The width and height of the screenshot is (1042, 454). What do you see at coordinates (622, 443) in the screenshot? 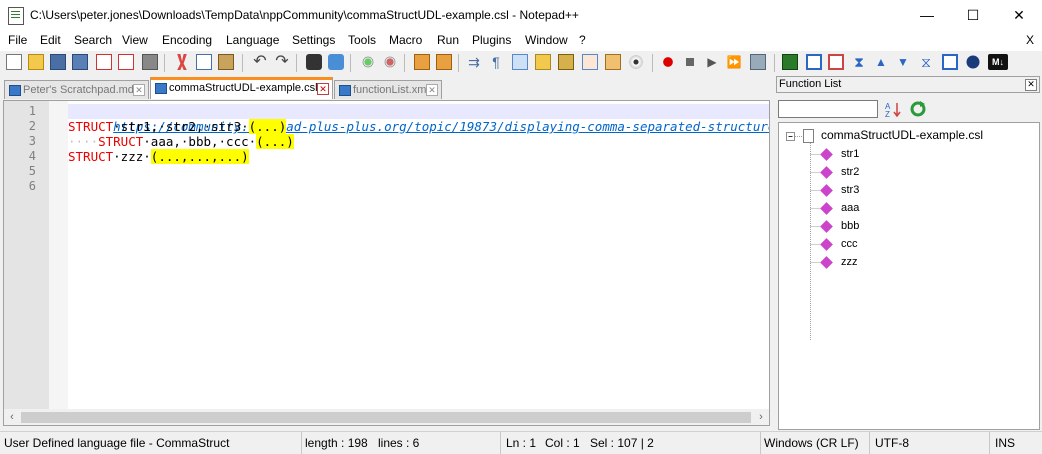
I see `status-selection: Sel : 107 | 2` at bounding box center [622, 443].